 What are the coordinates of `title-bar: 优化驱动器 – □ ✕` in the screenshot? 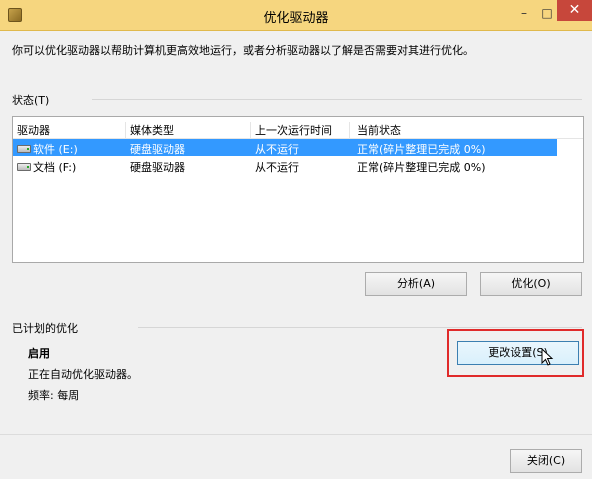 It's located at (296, 15).